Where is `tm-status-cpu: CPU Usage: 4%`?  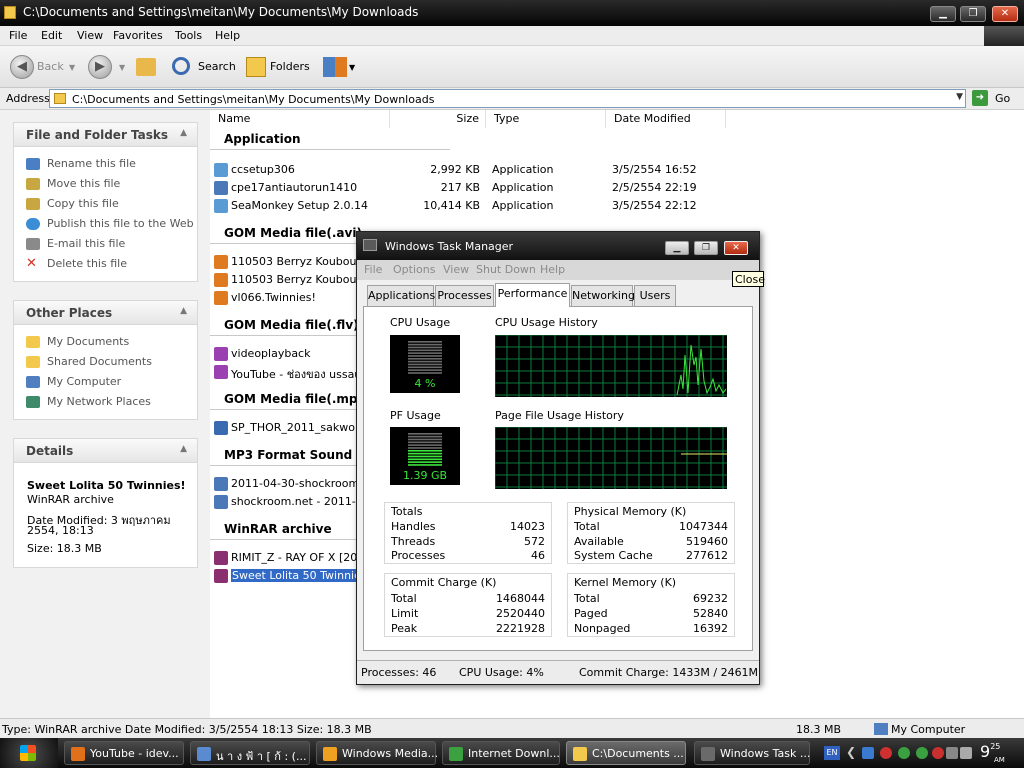
tm-status-cpu: CPU Usage: 4% is located at coordinates (501, 672).